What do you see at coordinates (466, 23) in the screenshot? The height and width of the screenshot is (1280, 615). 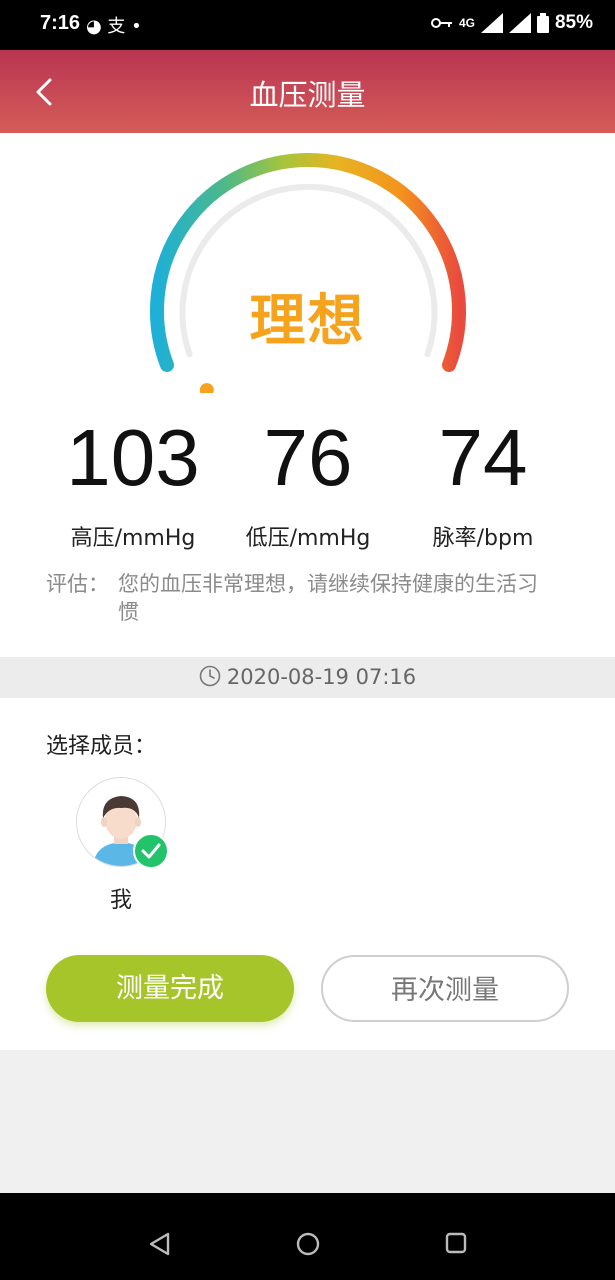 I see `network-type: 4G` at bounding box center [466, 23].